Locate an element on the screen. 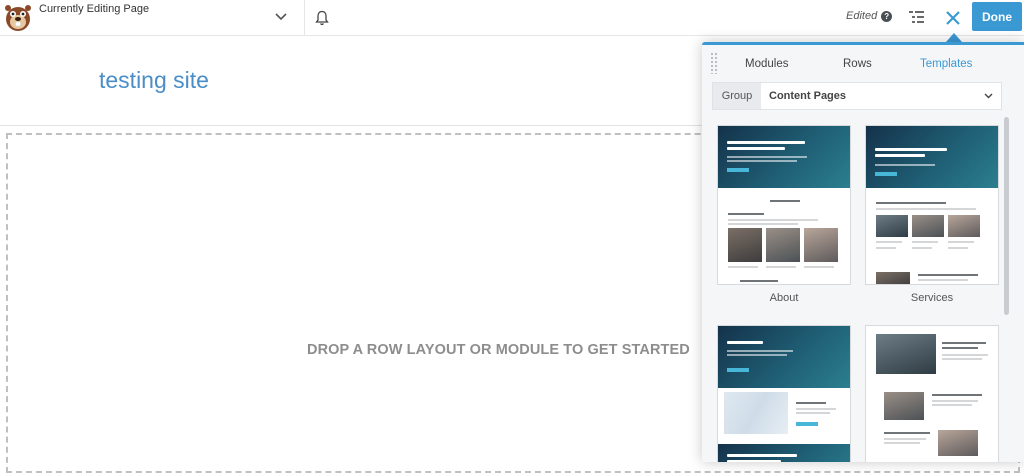 The height and width of the screenshot is (473, 1024). page-dropdown-button is located at coordinates (281, 17).